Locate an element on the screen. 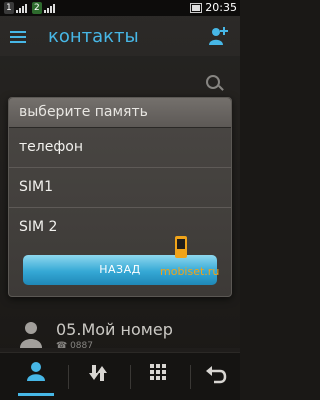 This screenshot has height=400, width=320. battery-icon is located at coordinates (196, 8).